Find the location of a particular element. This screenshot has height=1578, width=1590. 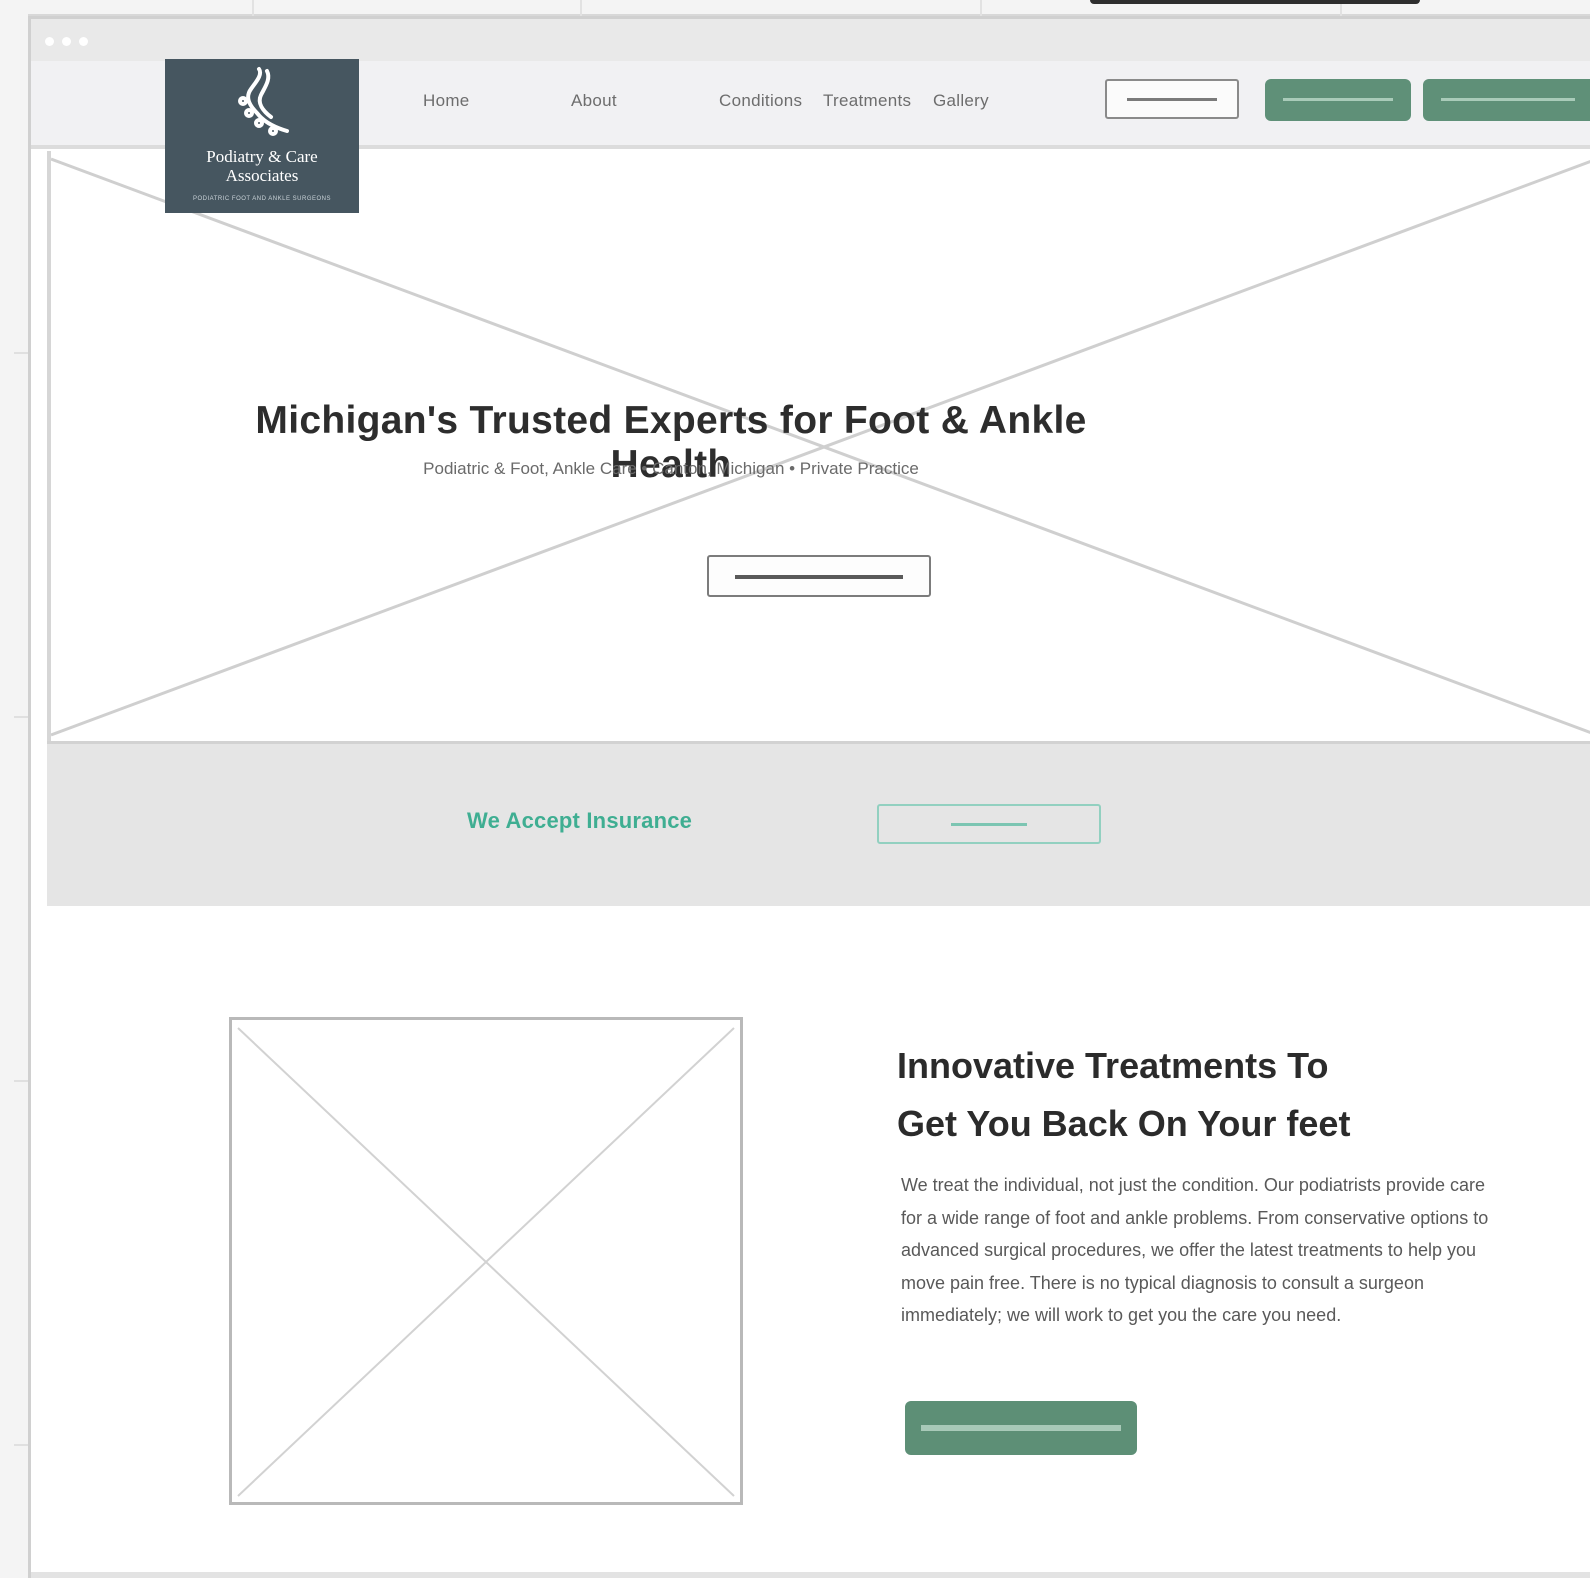

foot-logo-icon is located at coordinates (263, 101).